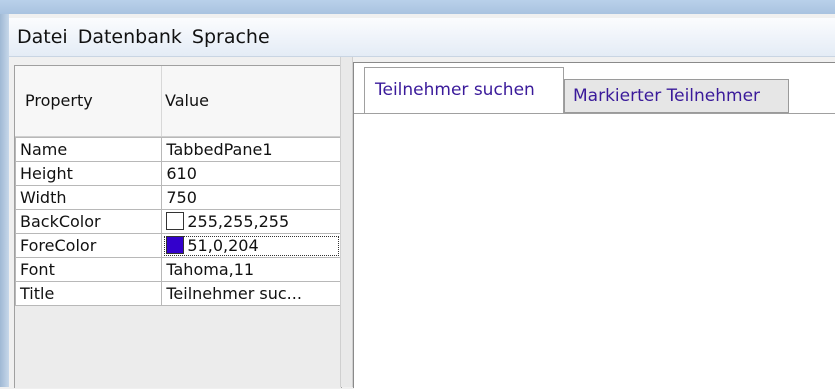 This screenshot has width=835, height=389. I want to click on property-row-forecolor: ForeColor 51,0,204, so click(177, 245).